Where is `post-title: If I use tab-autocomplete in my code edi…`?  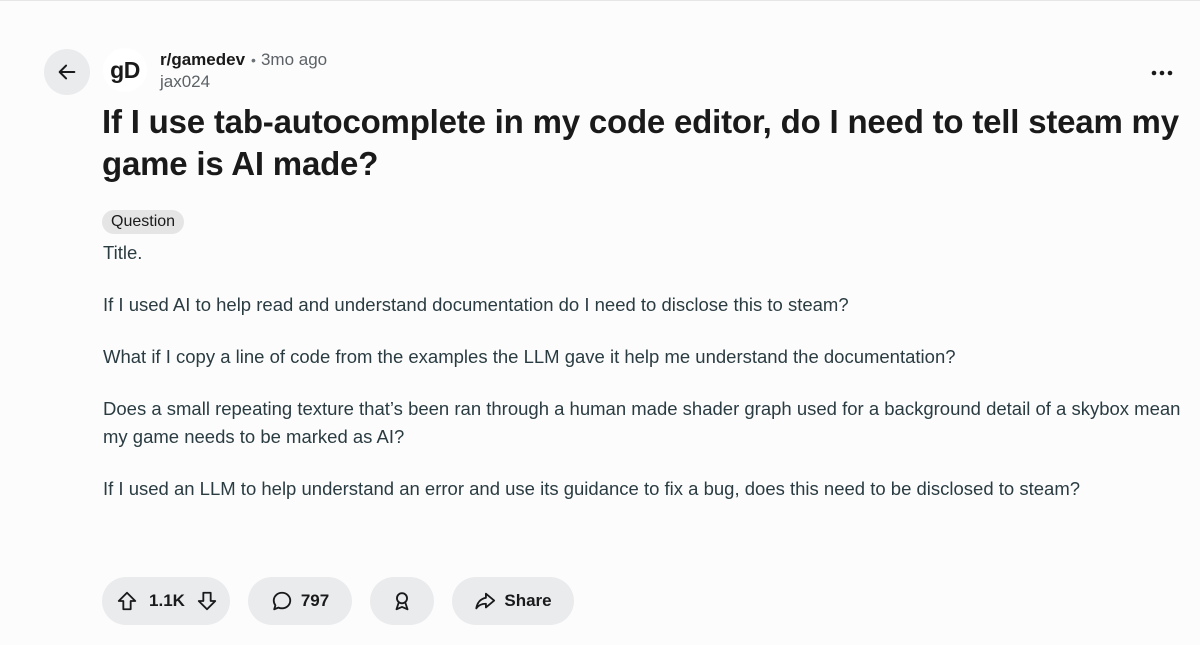
post-title: If I use tab-autocomplete in my code edi… is located at coordinates (640, 142).